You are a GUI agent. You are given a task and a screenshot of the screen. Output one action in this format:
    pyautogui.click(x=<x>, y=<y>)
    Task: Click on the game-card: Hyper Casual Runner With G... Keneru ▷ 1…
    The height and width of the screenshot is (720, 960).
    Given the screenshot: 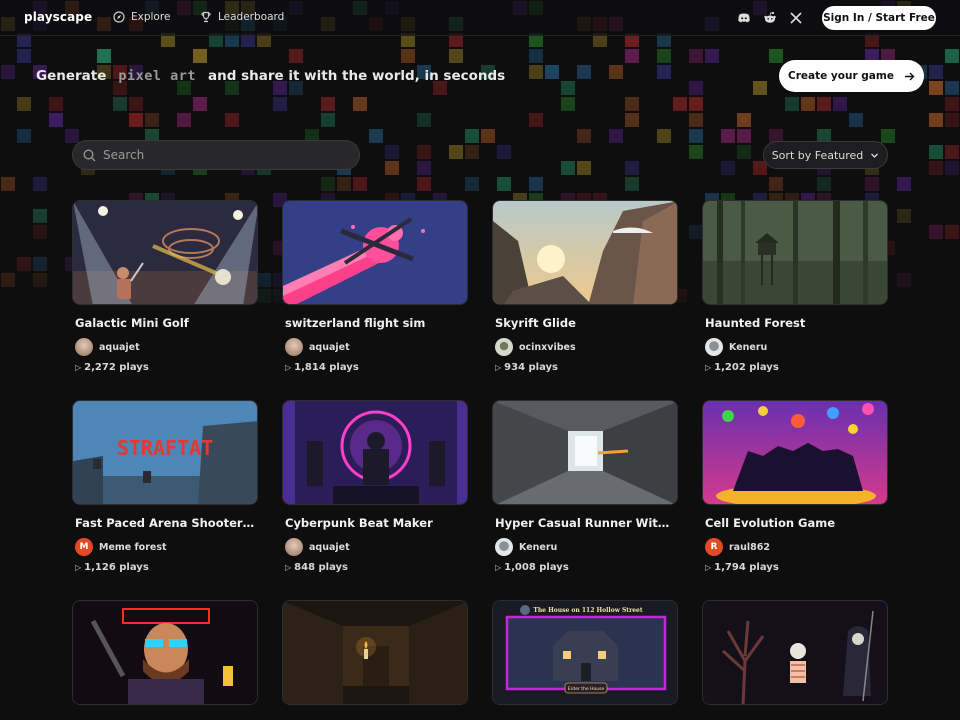 What is the action you would take?
    pyautogui.click(x=585, y=486)
    